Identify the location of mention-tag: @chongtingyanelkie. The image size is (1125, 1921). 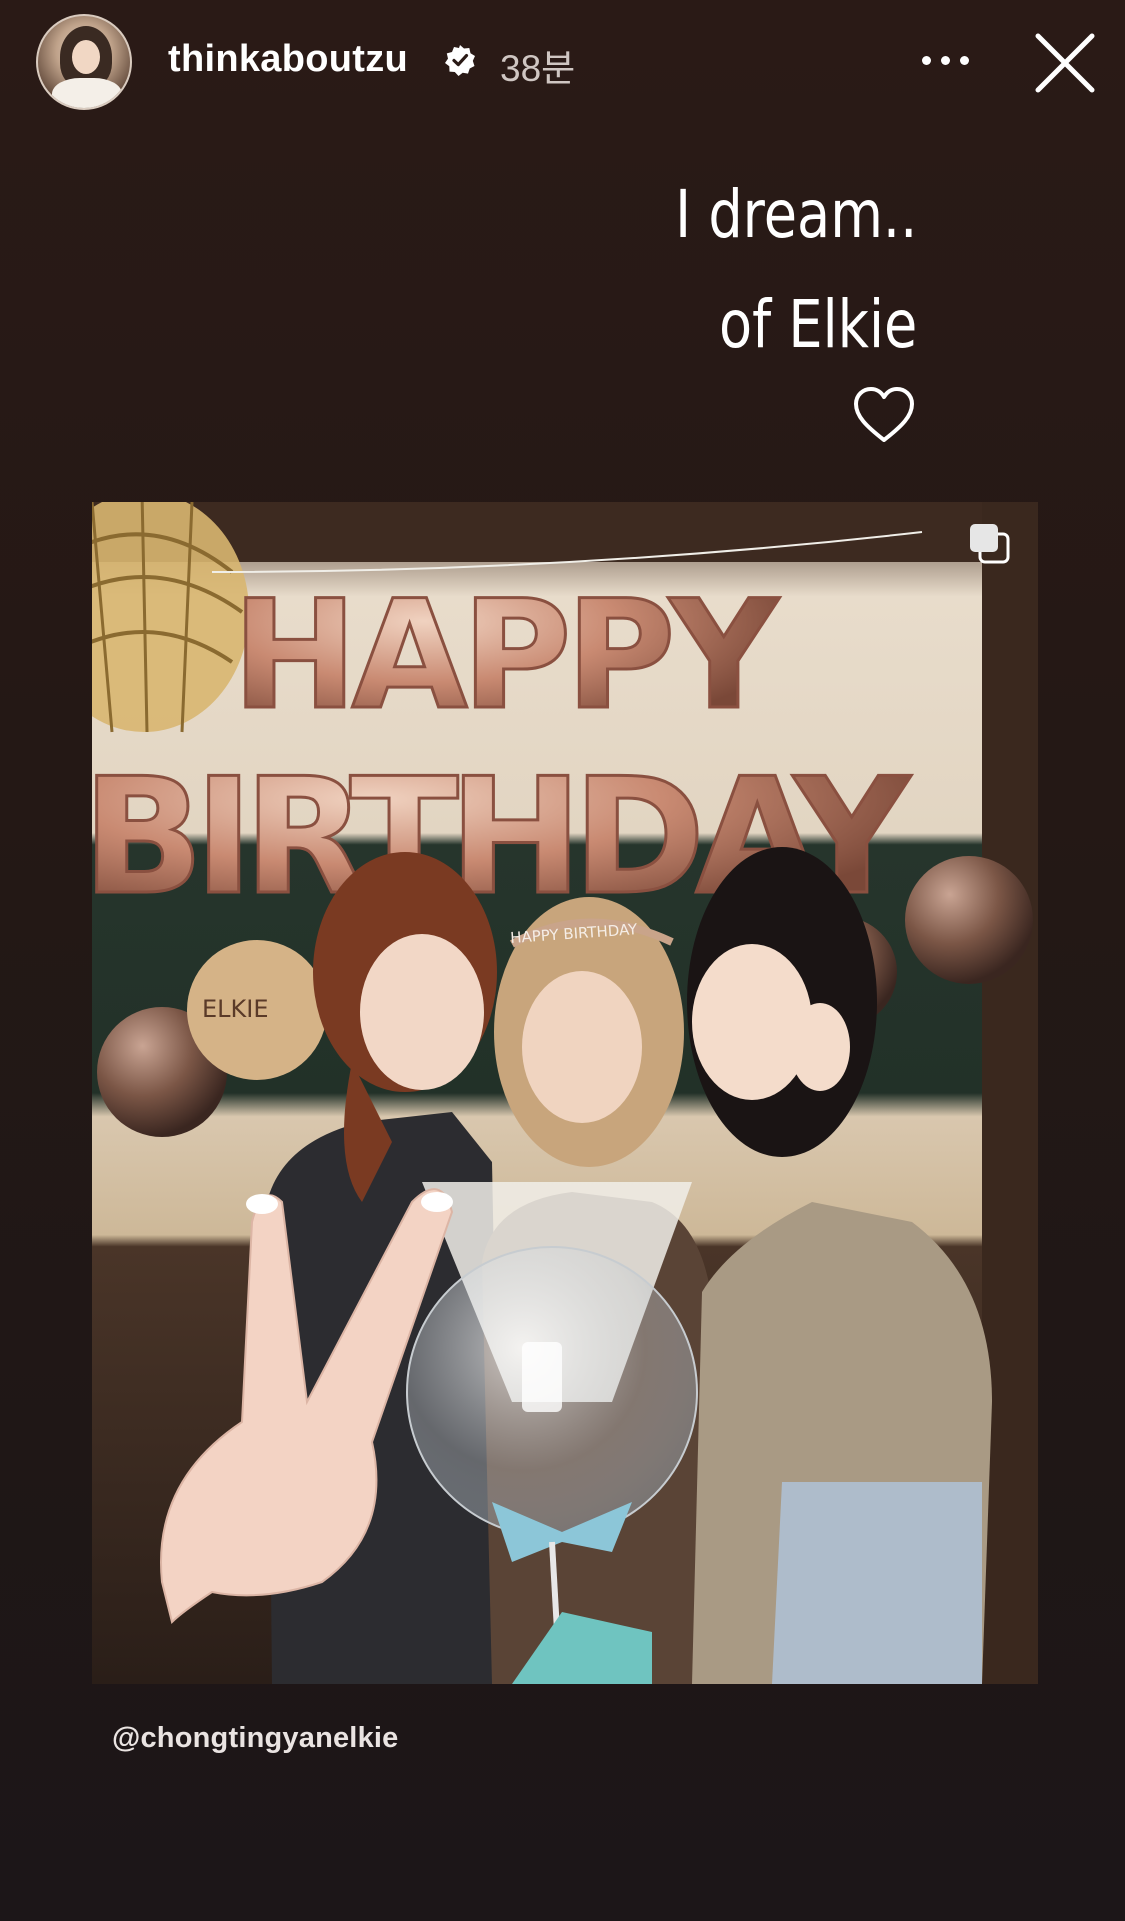
(255, 1738).